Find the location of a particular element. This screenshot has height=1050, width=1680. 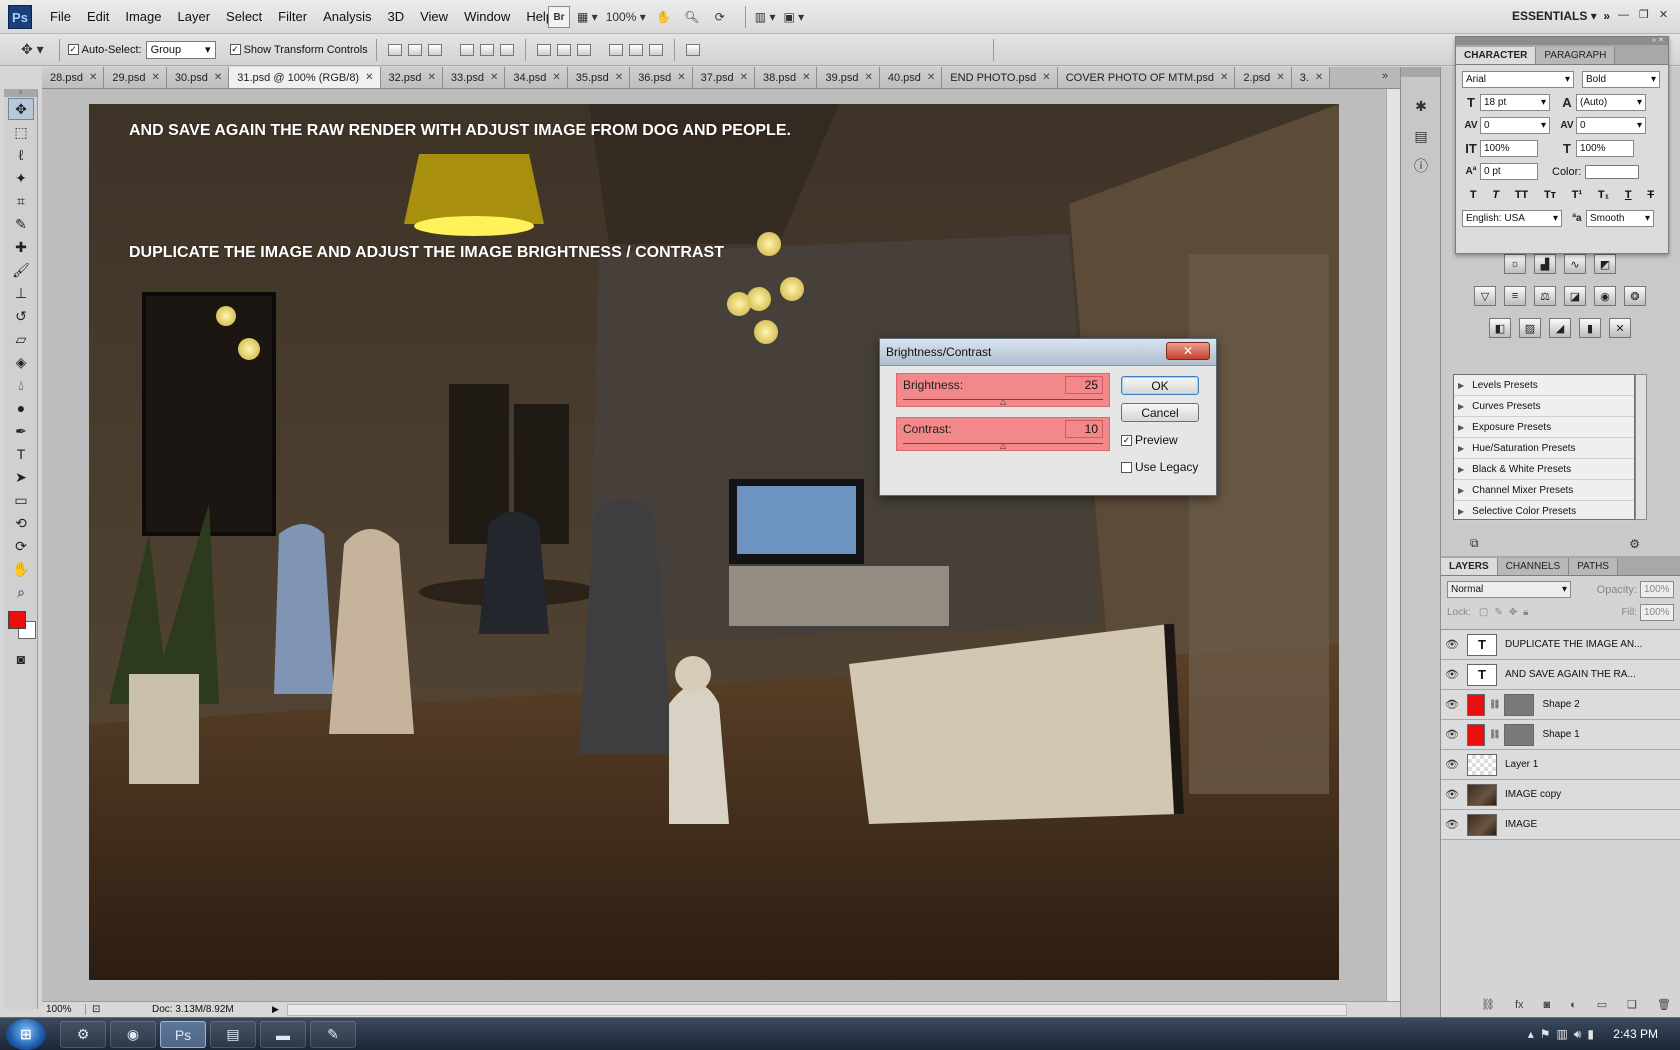

distribute-middle-icon is located at coordinates (563, 49).